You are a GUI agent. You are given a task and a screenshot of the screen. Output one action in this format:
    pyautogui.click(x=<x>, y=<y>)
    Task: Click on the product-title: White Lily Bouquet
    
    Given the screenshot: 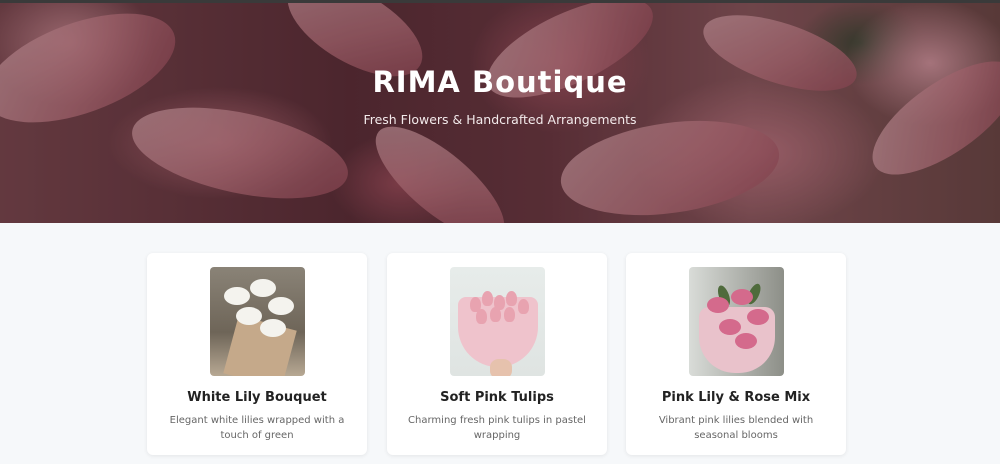 What is the action you would take?
    pyautogui.click(x=257, y=397)
    